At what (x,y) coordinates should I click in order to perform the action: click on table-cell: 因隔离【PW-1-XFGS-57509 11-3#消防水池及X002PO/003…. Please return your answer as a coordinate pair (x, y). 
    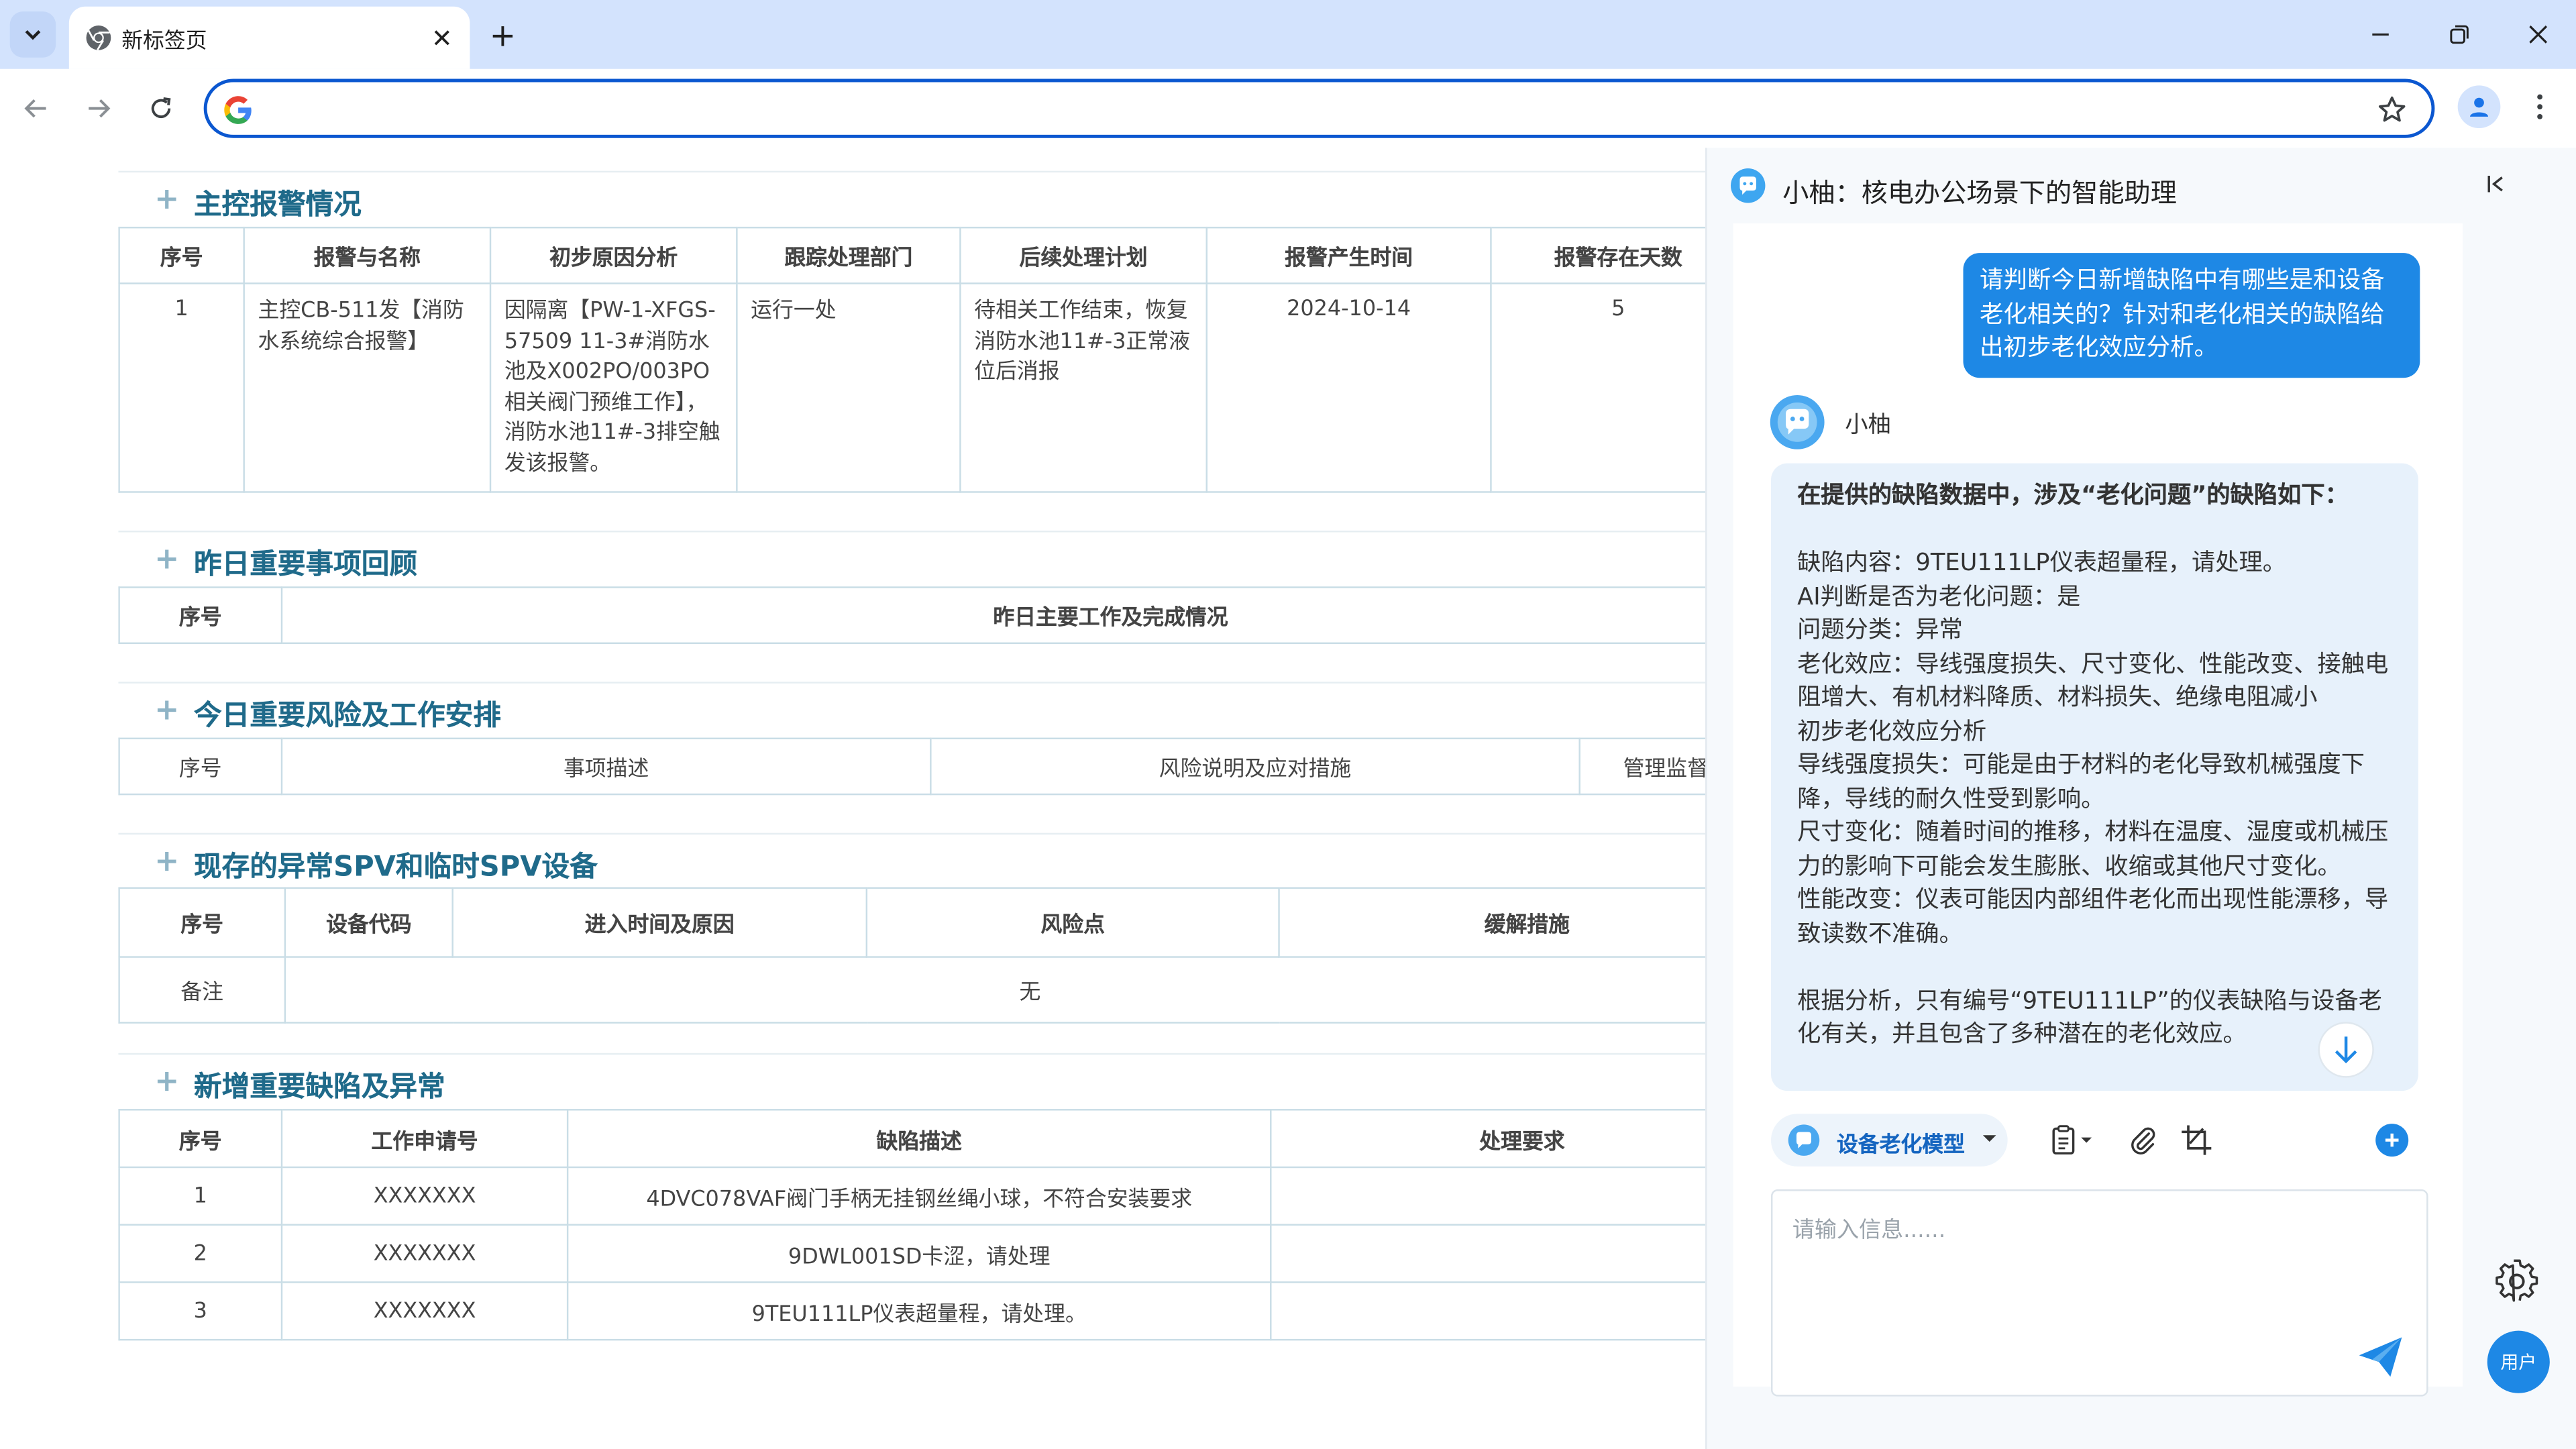
    Looking at the image, I should click on (613, 387).